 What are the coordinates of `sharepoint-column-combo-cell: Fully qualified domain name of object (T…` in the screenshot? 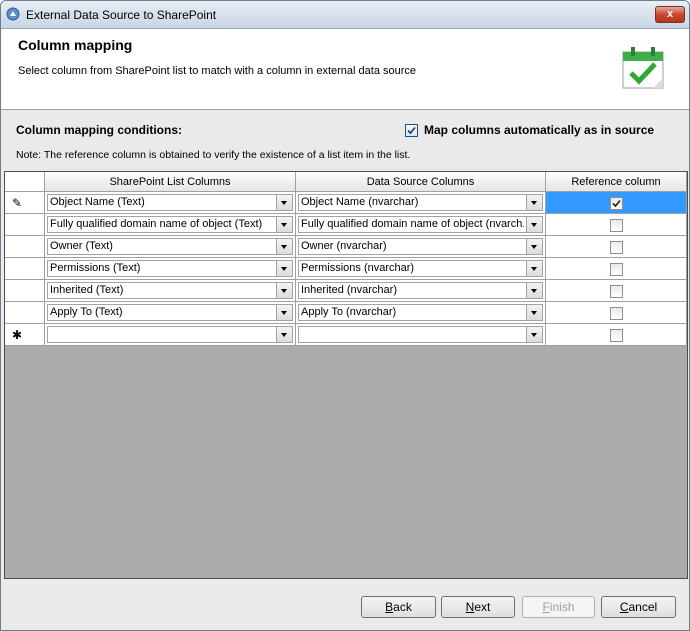 It's located at (170, 225).